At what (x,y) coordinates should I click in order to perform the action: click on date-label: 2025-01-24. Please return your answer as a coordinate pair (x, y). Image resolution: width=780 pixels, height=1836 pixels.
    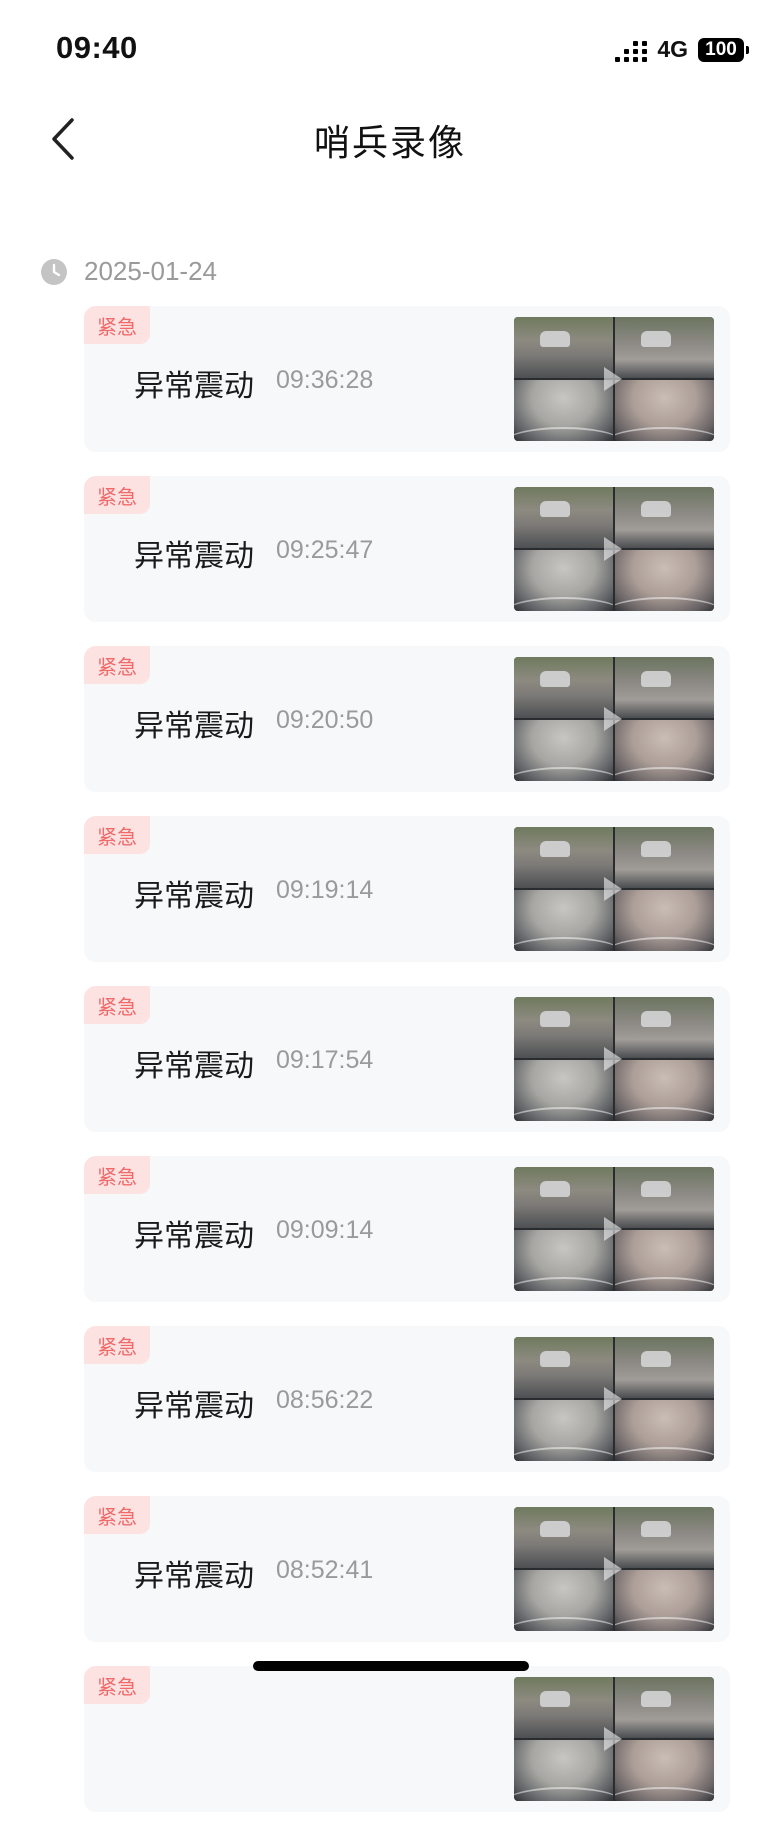
    Looking at the image, I should click on (150, 271).